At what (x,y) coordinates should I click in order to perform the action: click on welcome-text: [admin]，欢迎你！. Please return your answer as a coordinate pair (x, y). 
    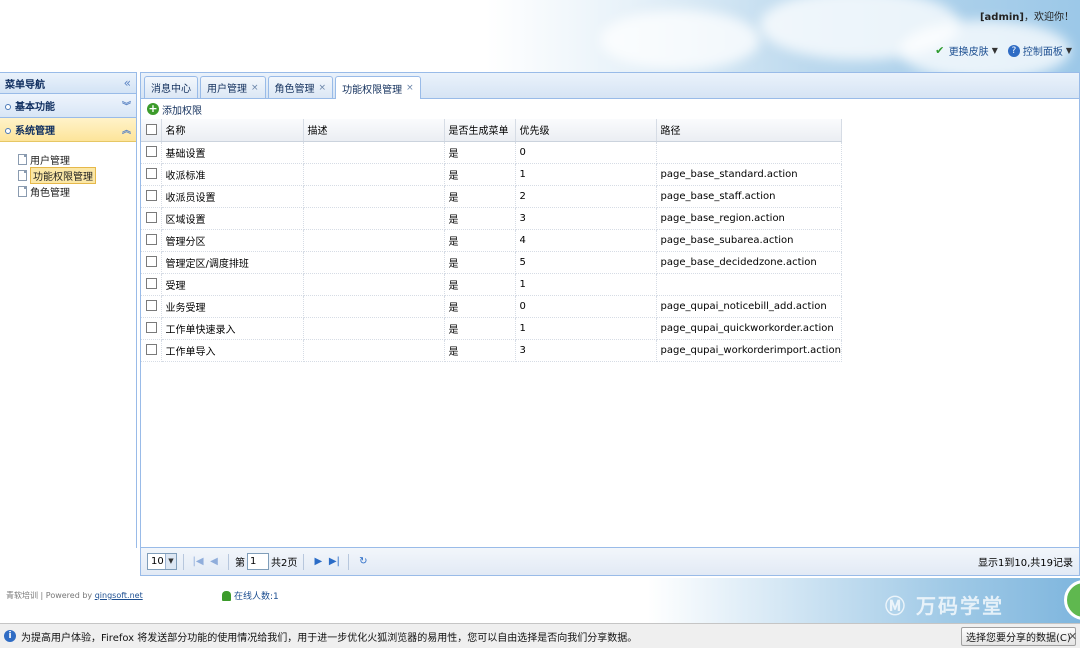
    Looking at the image, I should click on (1027, 15).